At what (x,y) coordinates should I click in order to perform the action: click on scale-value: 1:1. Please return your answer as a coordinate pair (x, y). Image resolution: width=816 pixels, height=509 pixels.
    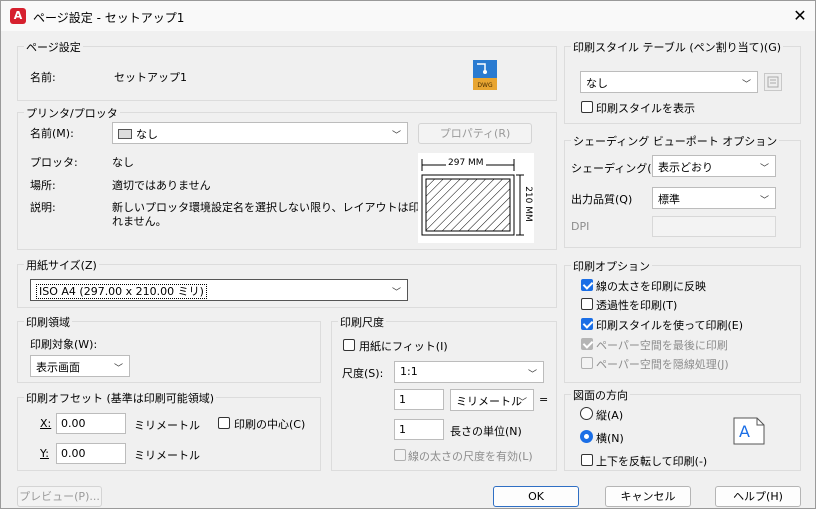
    Looking at the image, I should click on (409, 371).